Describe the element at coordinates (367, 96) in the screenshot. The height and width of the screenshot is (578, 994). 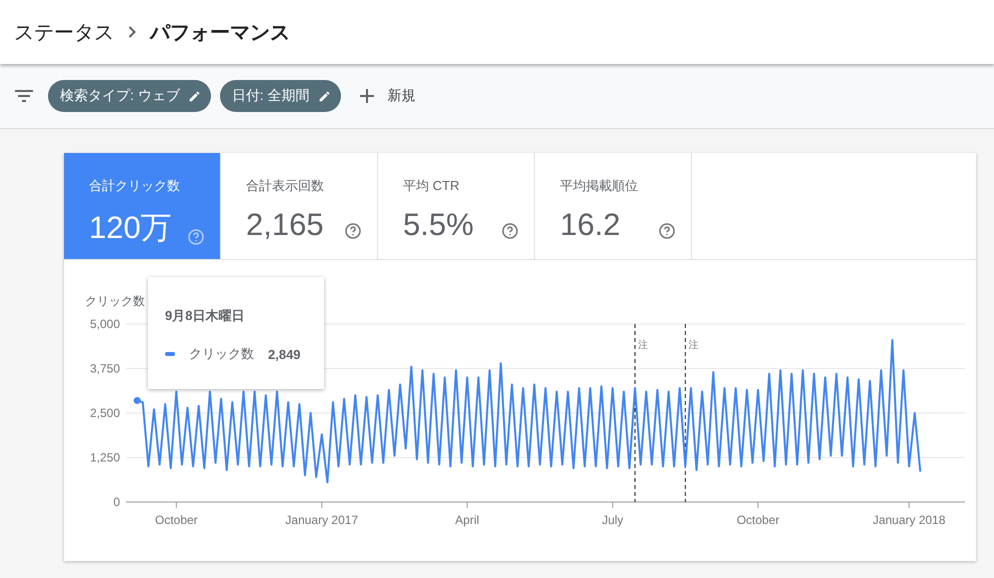
I see `plus-icon` at that location.